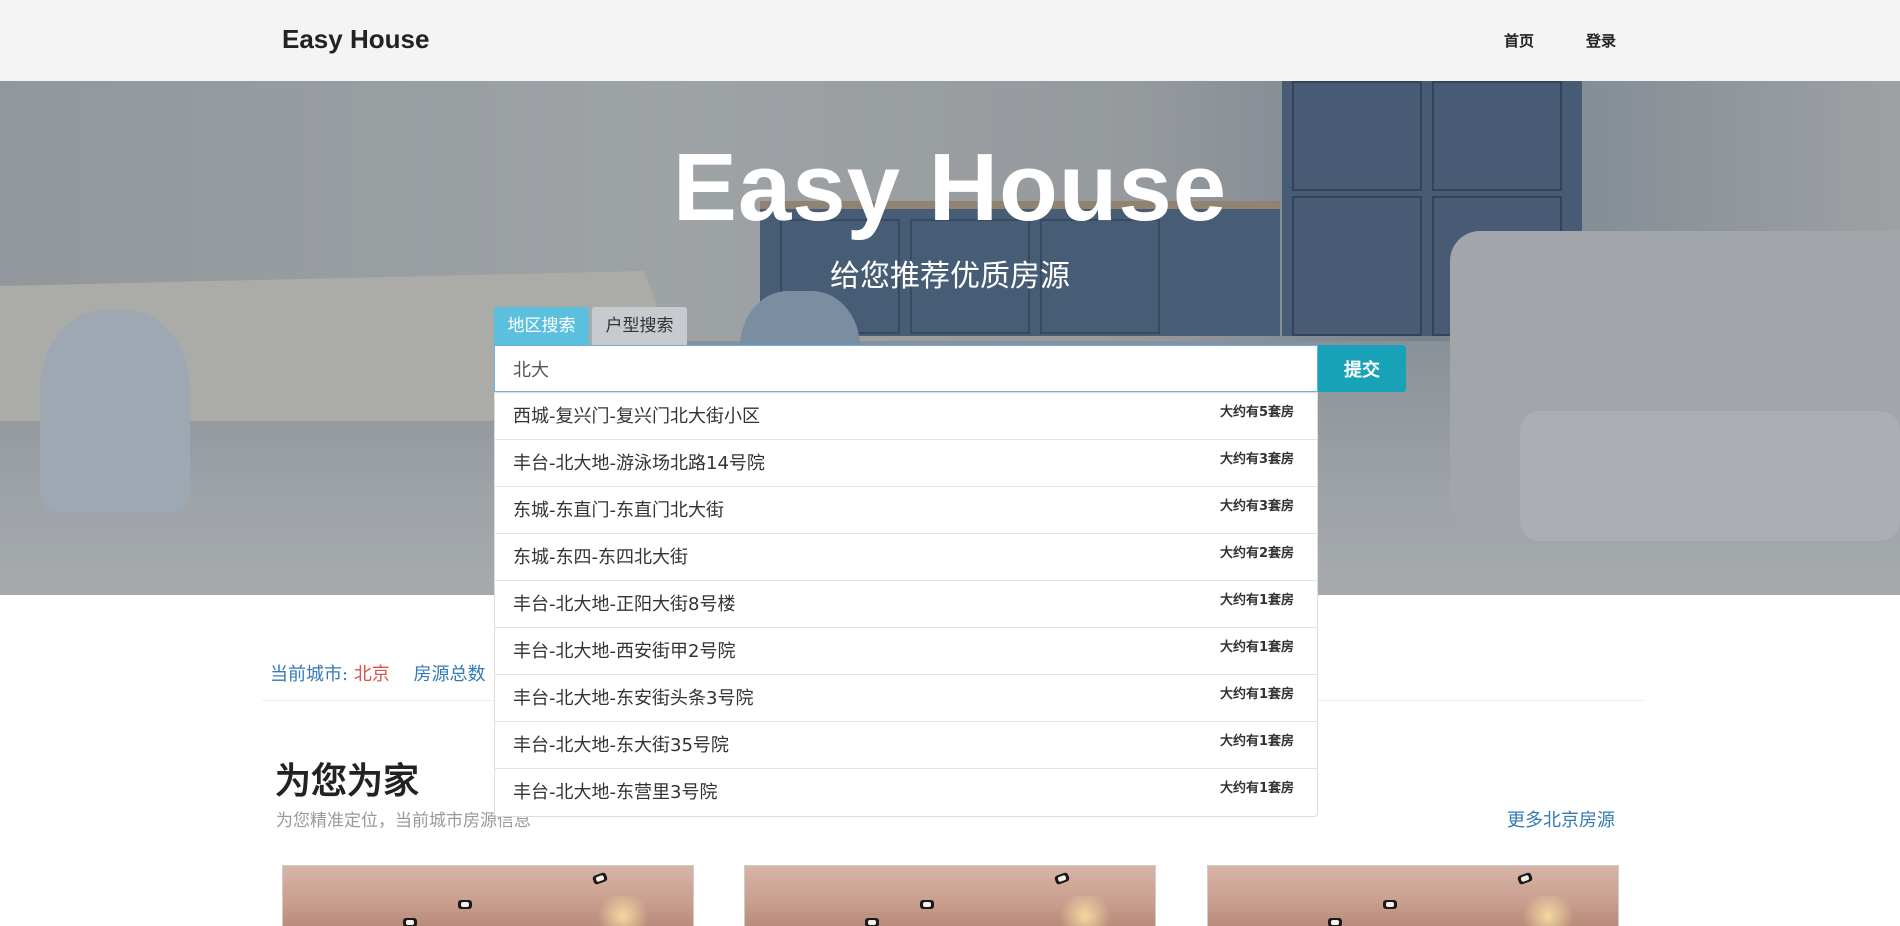 The width and height of the screenshot is (1900, 926). Describe the element at coordinates (633, 698) in the screenshot. I see `suggestion-name: 丰台-北大地-东安街头条3号院` at that location.